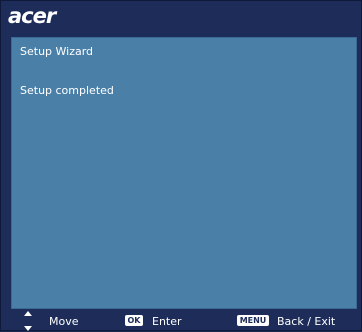  What do you see at coordinates (306, 321) in the screenshot?
I see `back-exit-hint-label: Back / Exit` at bounding box center [306, 321].